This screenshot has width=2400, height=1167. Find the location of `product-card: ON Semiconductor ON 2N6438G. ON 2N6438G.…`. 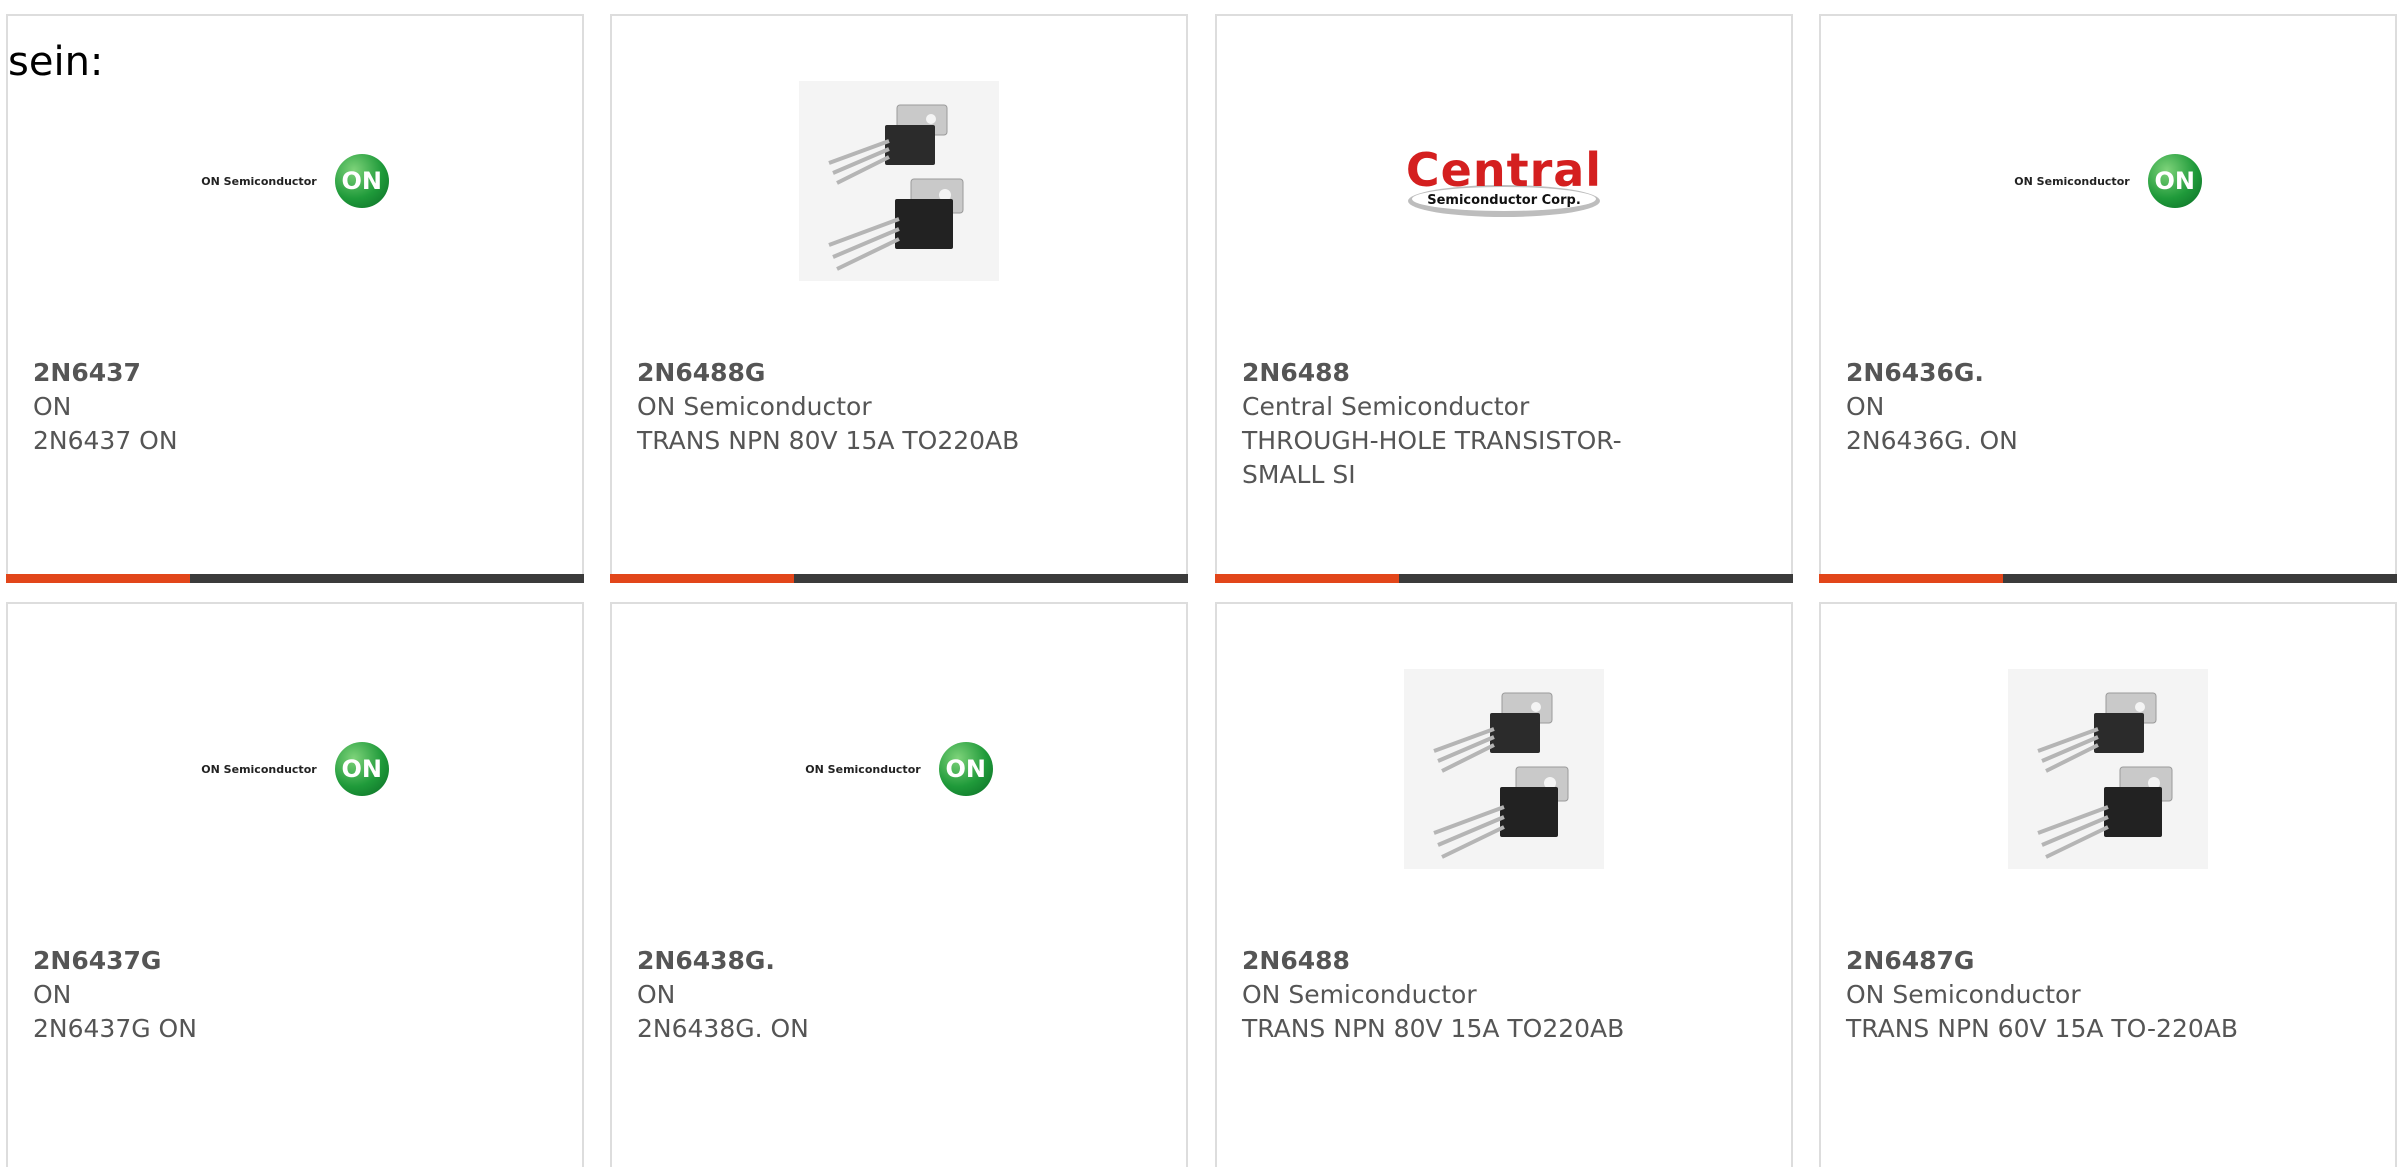

product-card: ON Semiconductor ON 2N6438G. ON 2N6438G.… is located at coordinates (899, 884).